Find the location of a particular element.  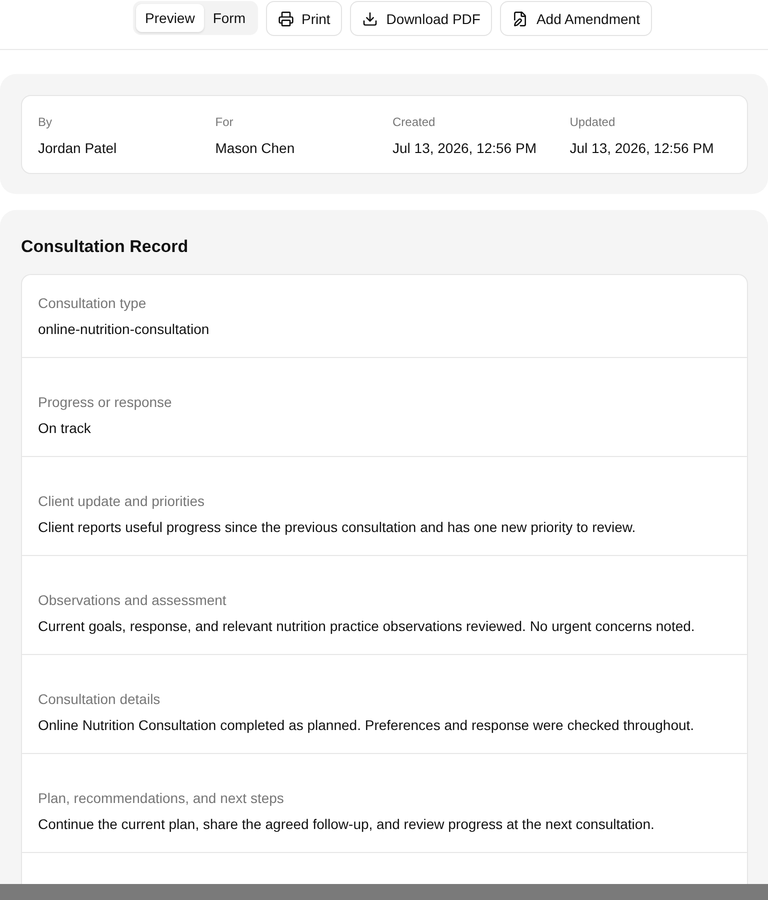

meta-label: Updated is located at coordinates (593, 122).